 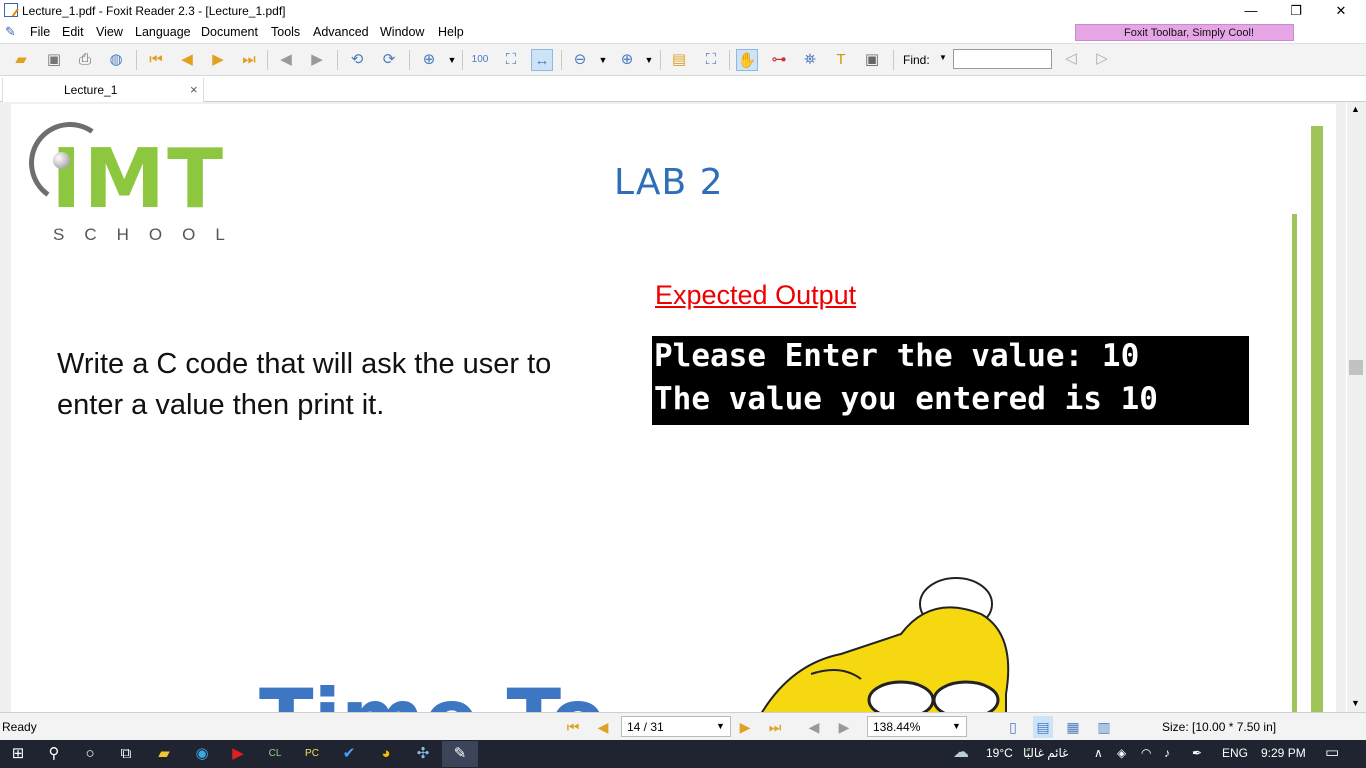 I want to click on fit-width-icon: ↔, so click(x=542, y=60).